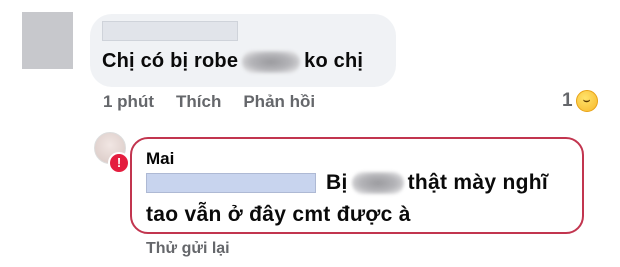 The image size is (620, 267). Describe the element at coordinates (567, 100) in the screenshot. I see `reaction-count: 1` at that location.